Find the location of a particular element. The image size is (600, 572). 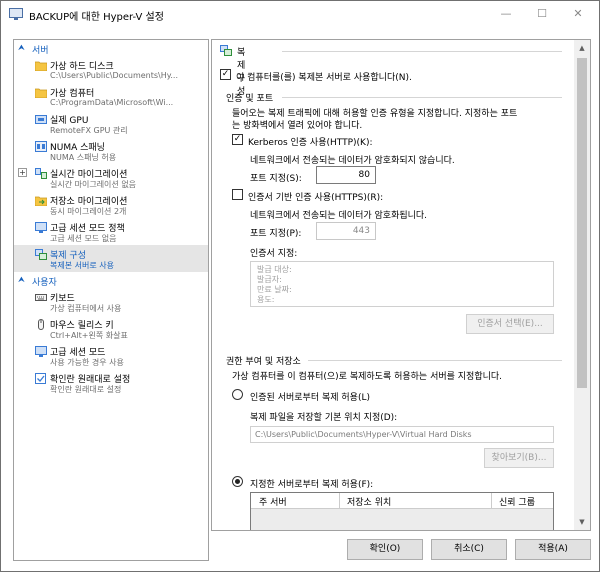

authorization-description: 가상 컴퓨터를 이 컴퓨터(으)로 복제하도록 허용하는 서버를 지정합니다. is located at coordinates (367, 377).